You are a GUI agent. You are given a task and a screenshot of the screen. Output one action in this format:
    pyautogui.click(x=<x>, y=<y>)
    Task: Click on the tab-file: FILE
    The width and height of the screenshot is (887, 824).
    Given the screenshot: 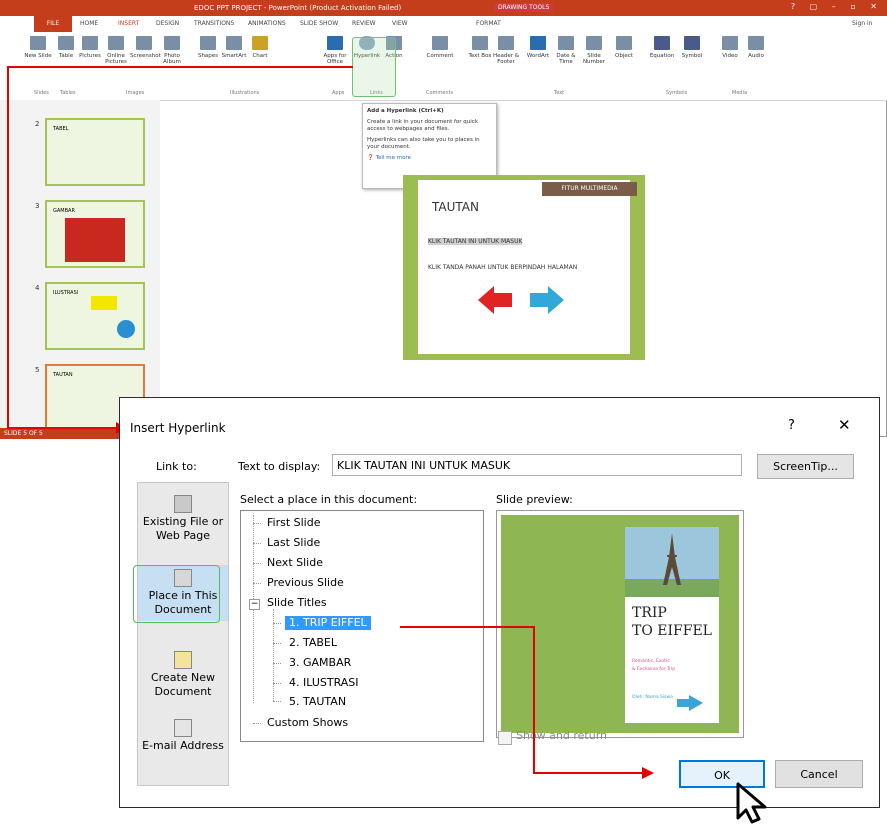 What is the action you would take?
    pyautogui.click(x=53, y=24)
    